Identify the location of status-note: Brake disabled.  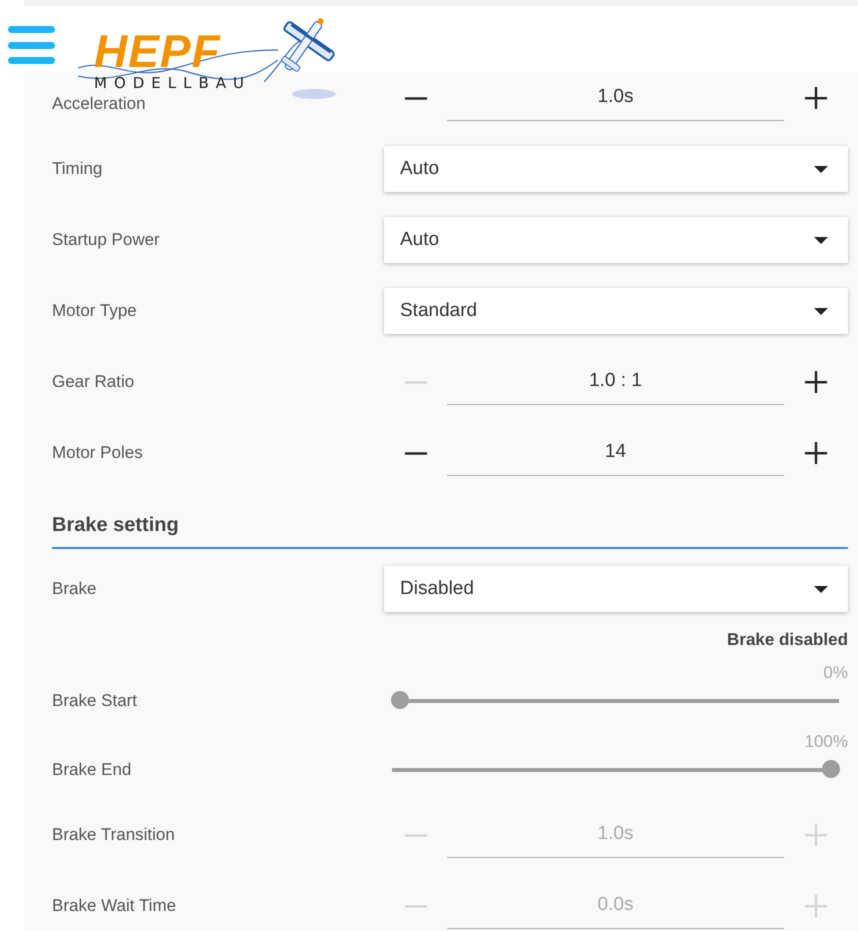
(787, 640).